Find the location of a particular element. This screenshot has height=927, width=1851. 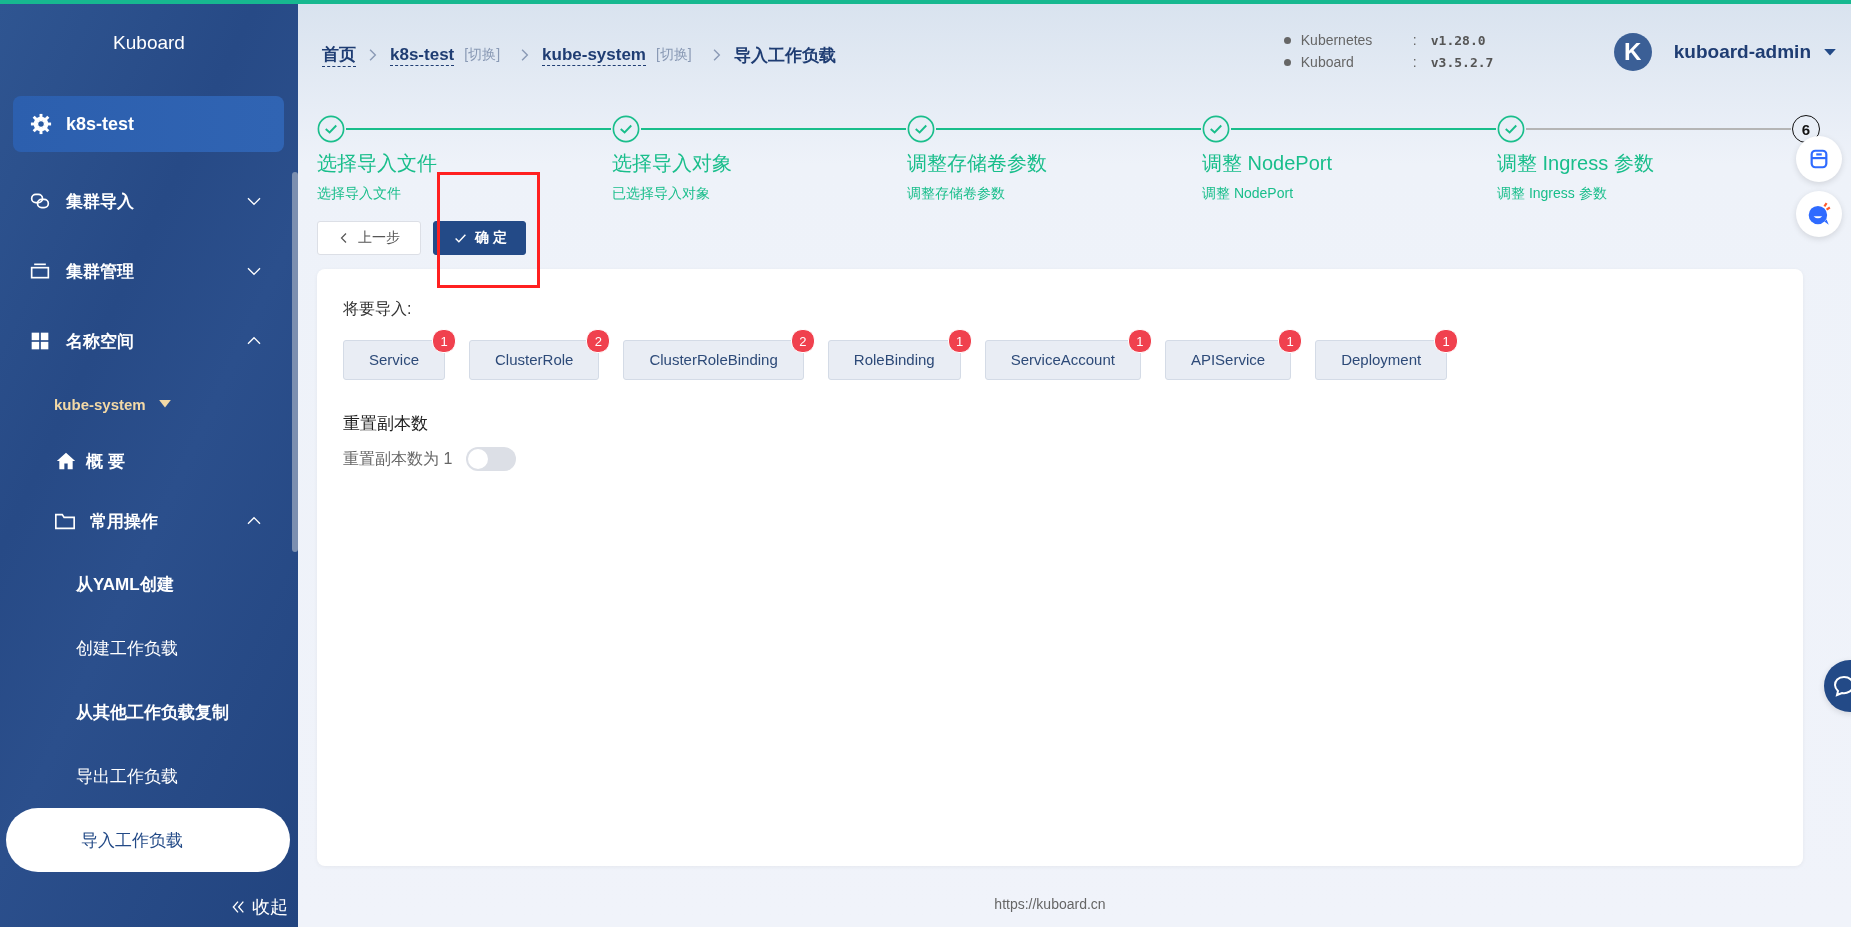

tray-icon is located at coordinates (40, 271).